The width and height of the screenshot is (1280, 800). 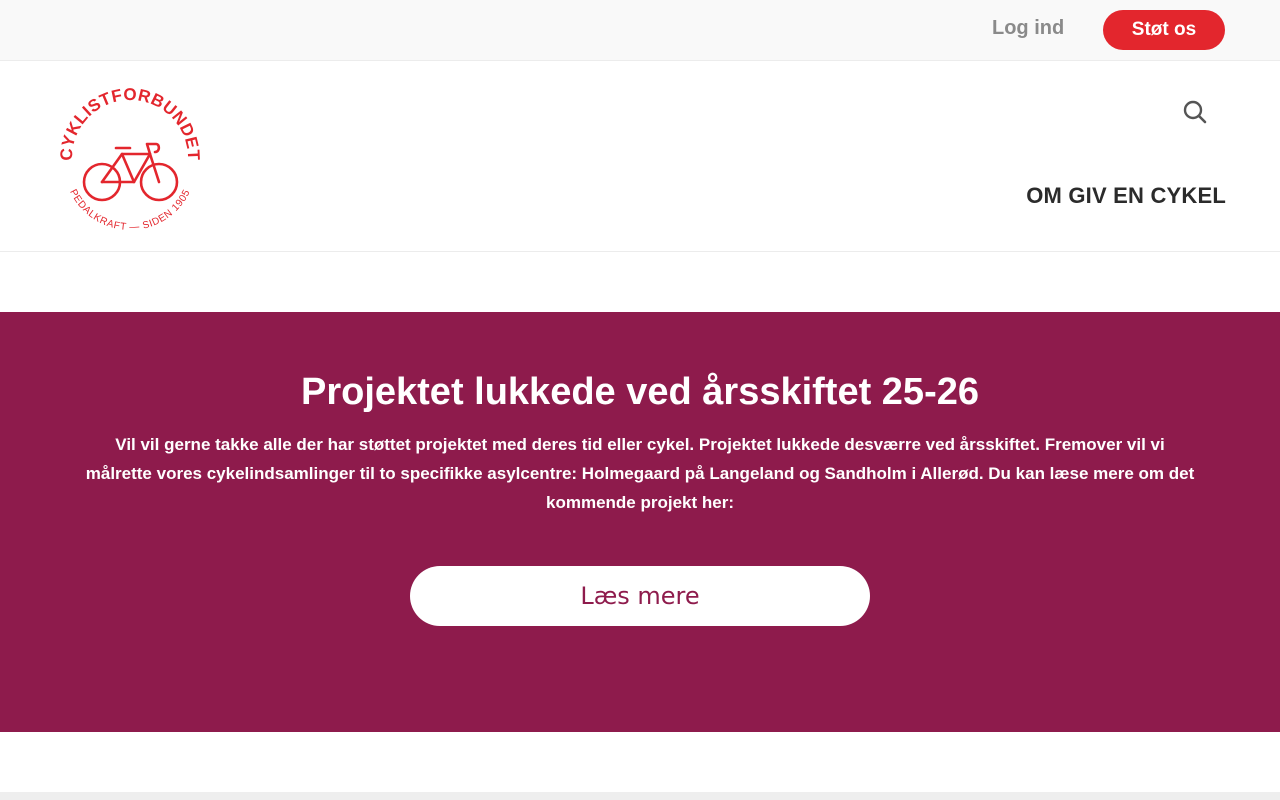 I want to click on bicycle-icon, so click(x=130, y=172).